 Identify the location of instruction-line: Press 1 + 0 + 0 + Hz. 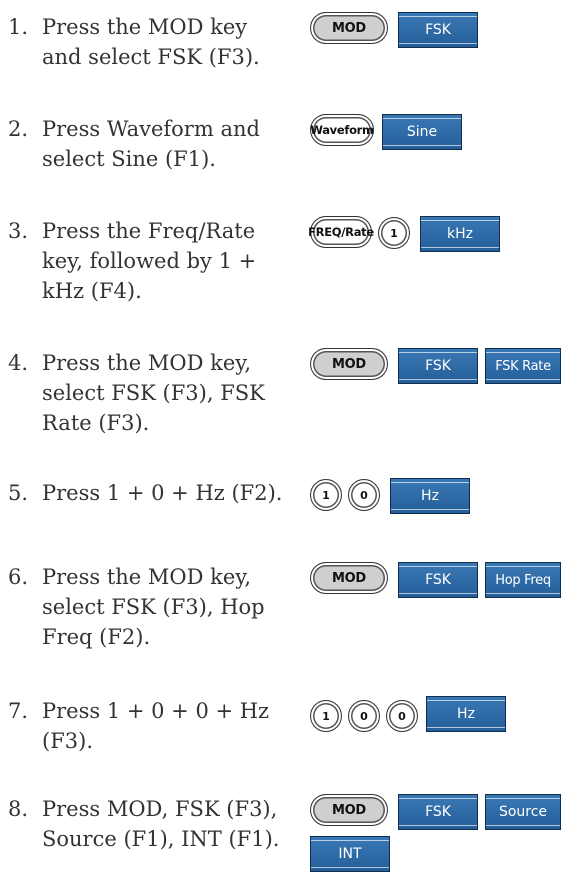
(156, 711).